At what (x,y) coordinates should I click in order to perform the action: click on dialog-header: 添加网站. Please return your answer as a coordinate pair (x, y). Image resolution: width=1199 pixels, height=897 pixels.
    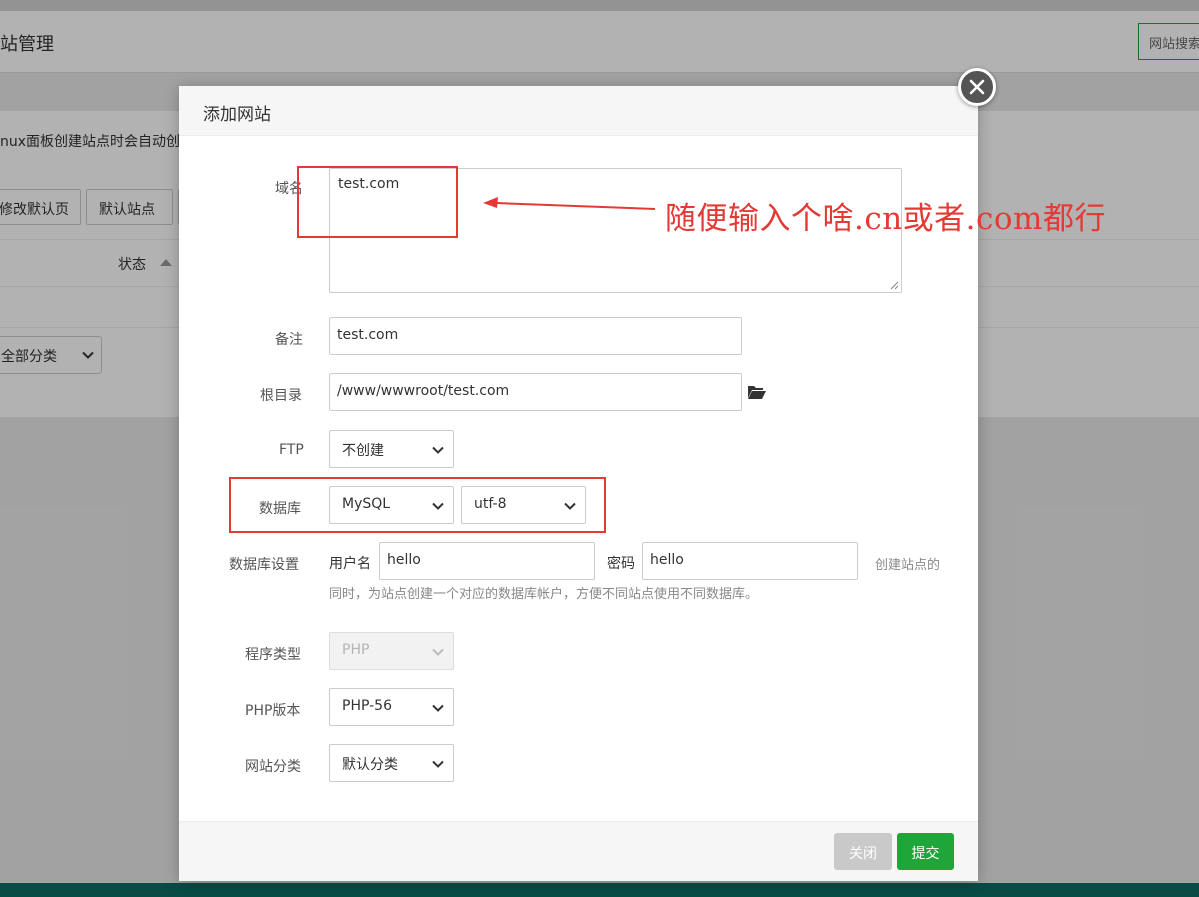
    Looking at the image, I should click on (578, 111).